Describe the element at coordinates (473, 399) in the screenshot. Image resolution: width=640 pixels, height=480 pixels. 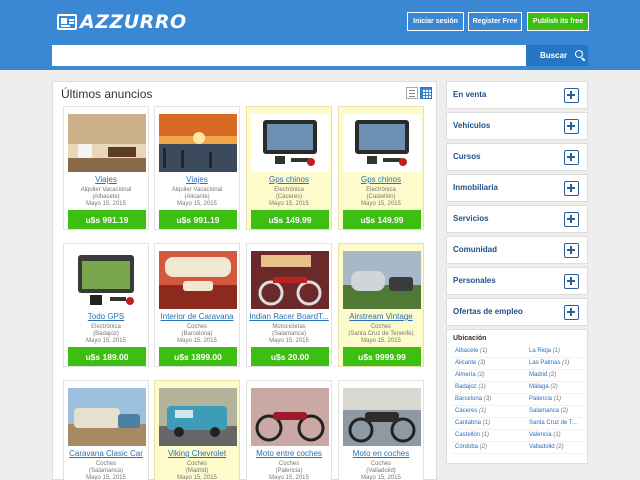
I see `location-link: Barcelona (3)` at that location.